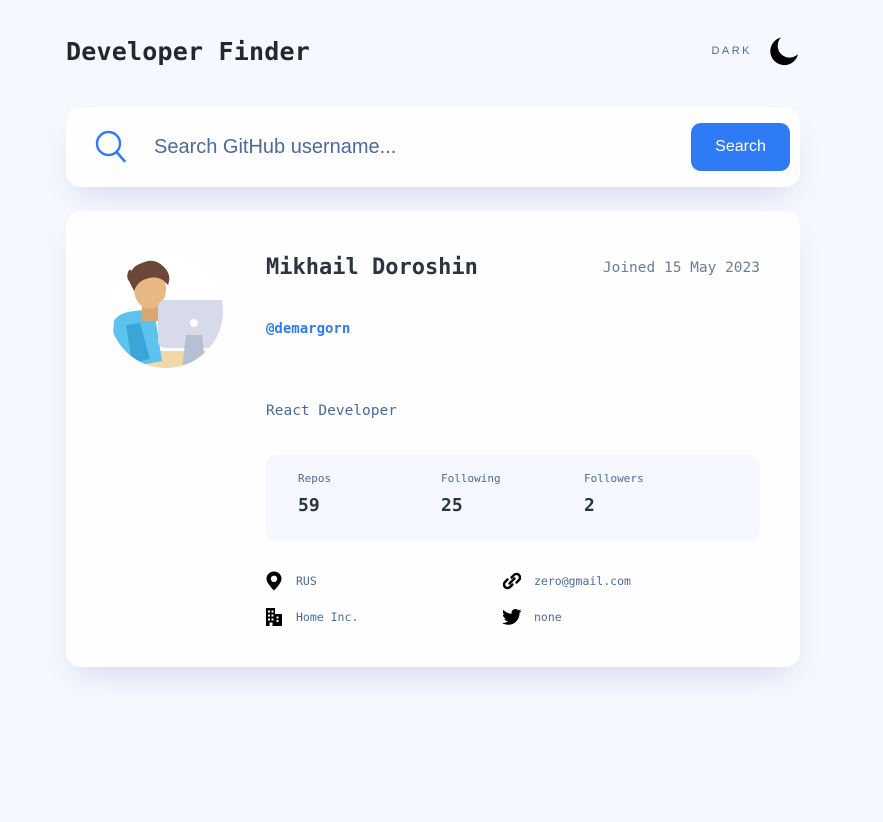 The image size is (883, 822). What do you see at coordinates (614, 494) in the screenshot?
I see `stat-followers: Followers 2` at bounding box center [614, 494].